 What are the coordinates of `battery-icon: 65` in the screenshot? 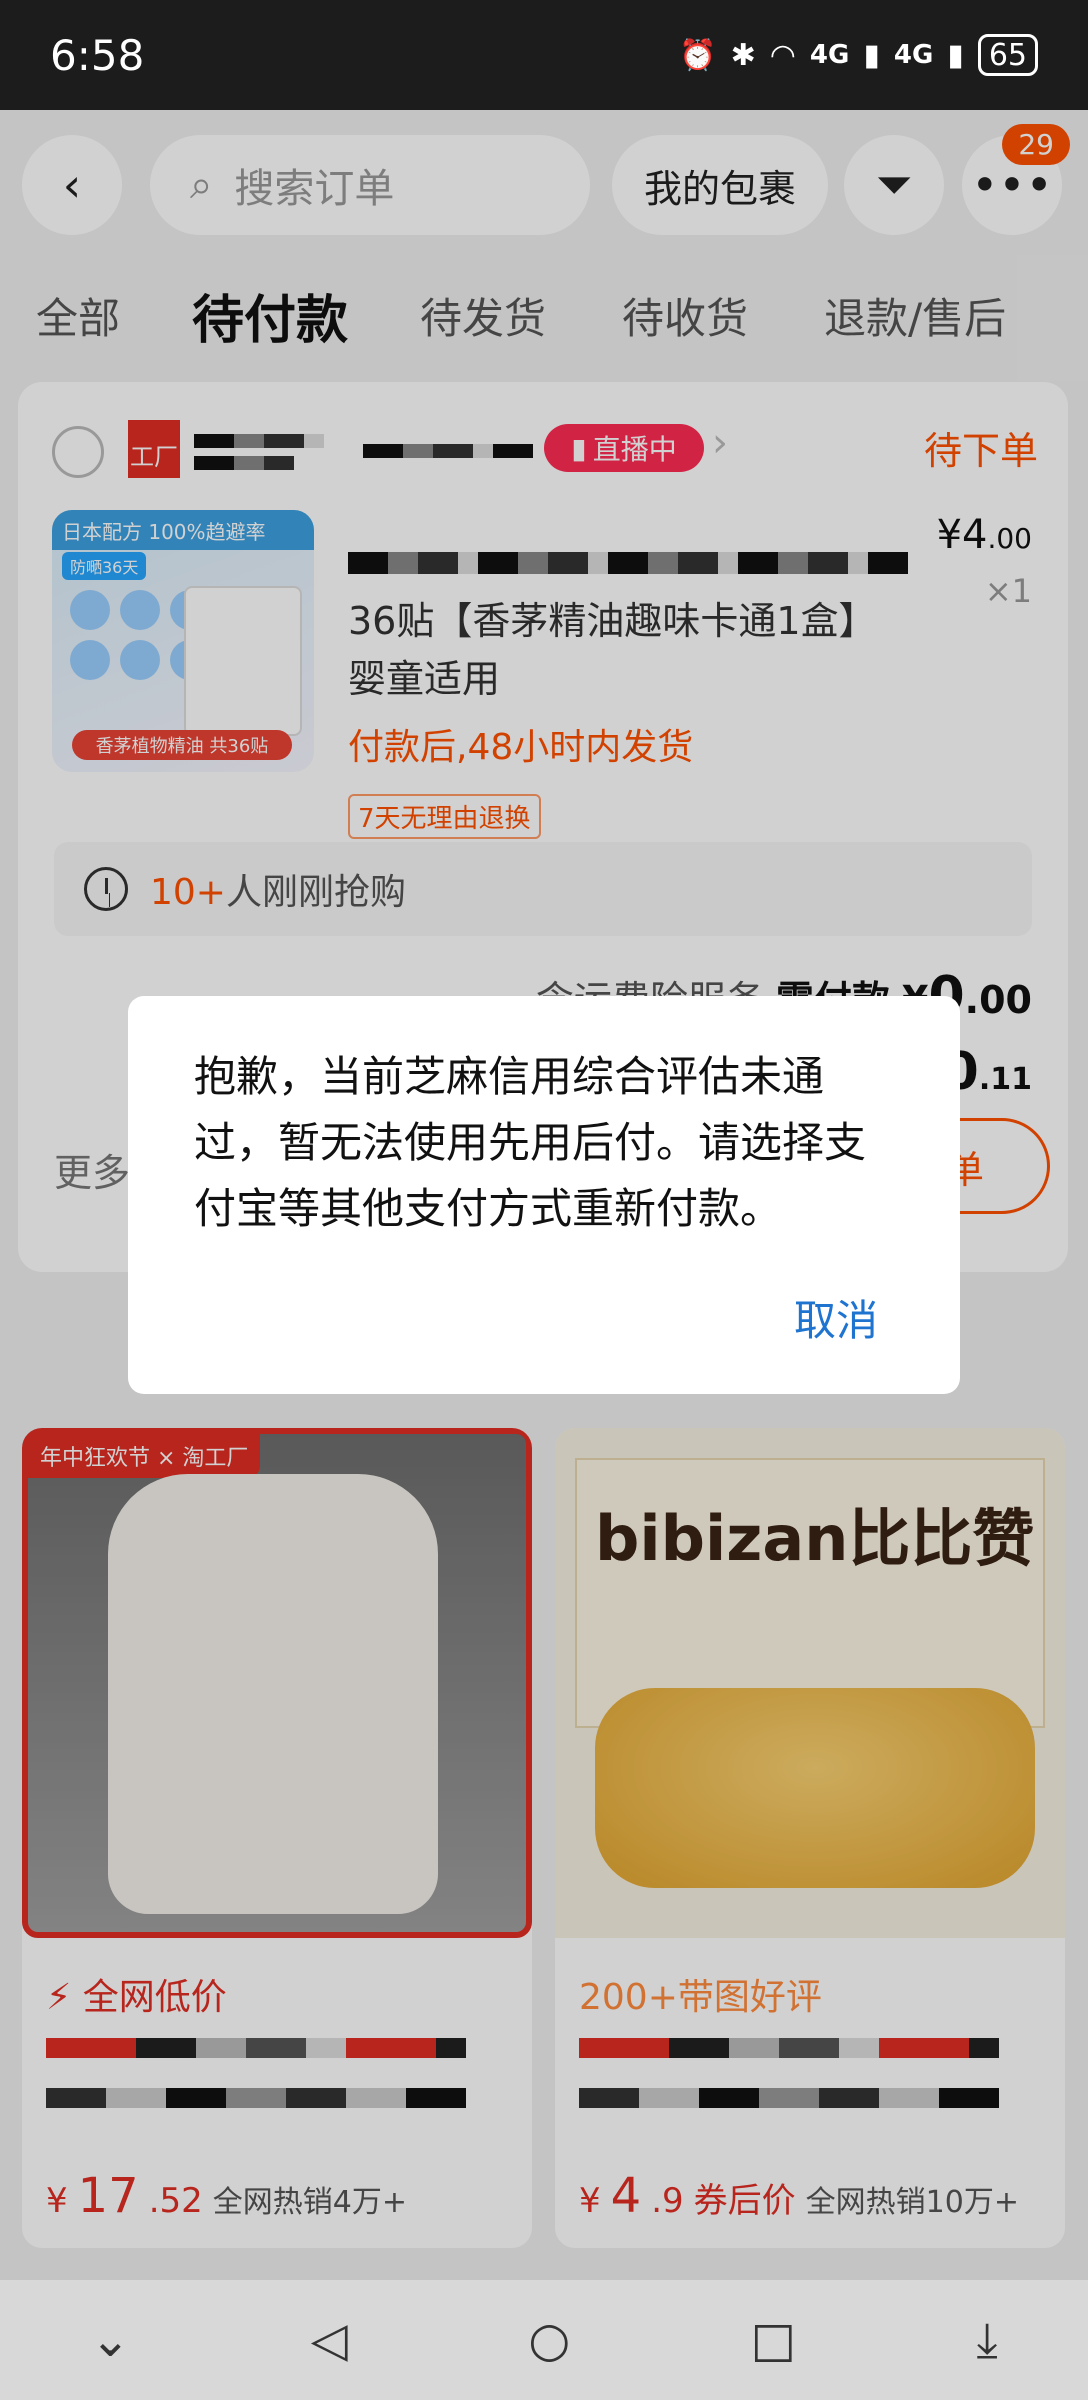 It's located at (1007, 55).